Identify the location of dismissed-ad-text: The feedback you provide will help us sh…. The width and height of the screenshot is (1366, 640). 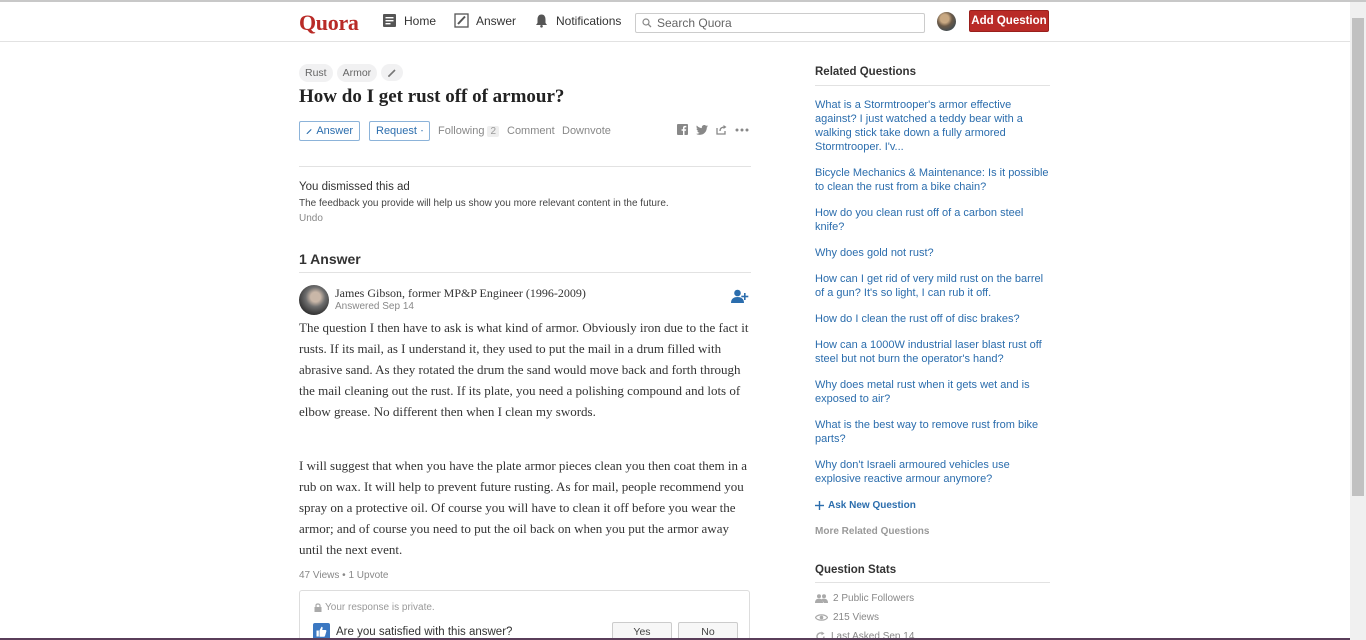
(484, 203).